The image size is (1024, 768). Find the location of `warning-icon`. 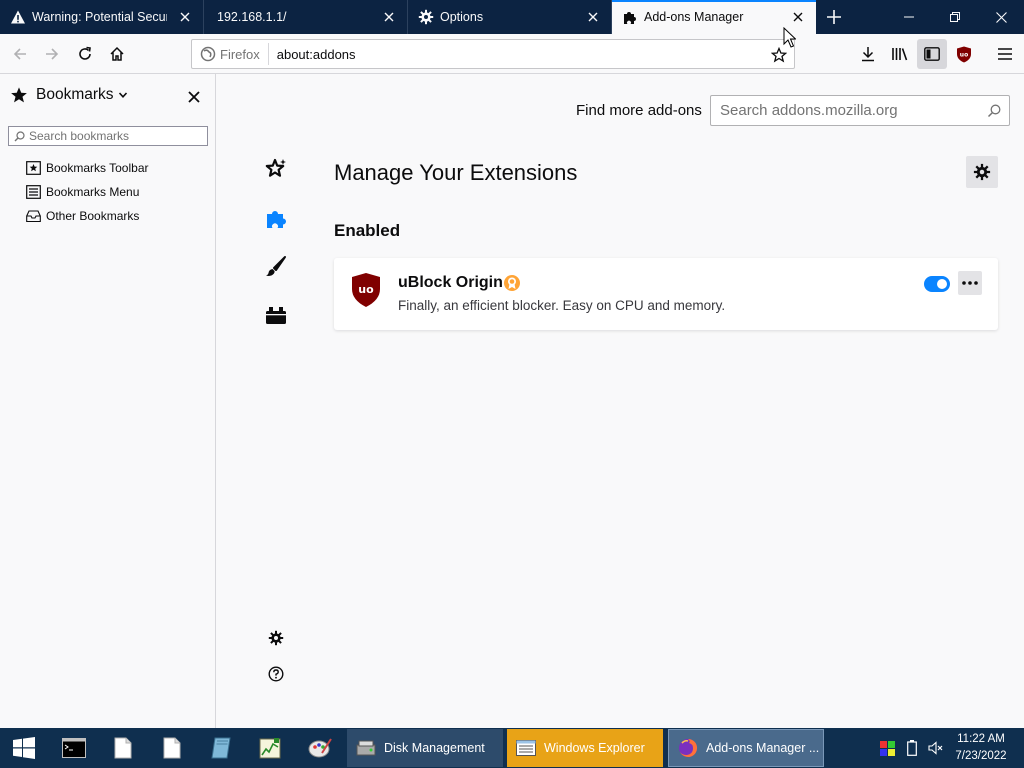

warning-icon is located at coordinates (18, 17).